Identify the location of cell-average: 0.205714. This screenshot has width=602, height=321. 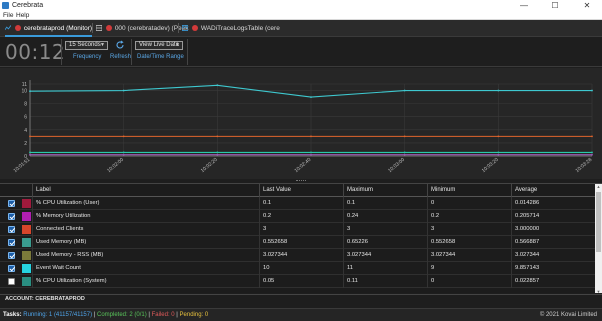
(553, 216).